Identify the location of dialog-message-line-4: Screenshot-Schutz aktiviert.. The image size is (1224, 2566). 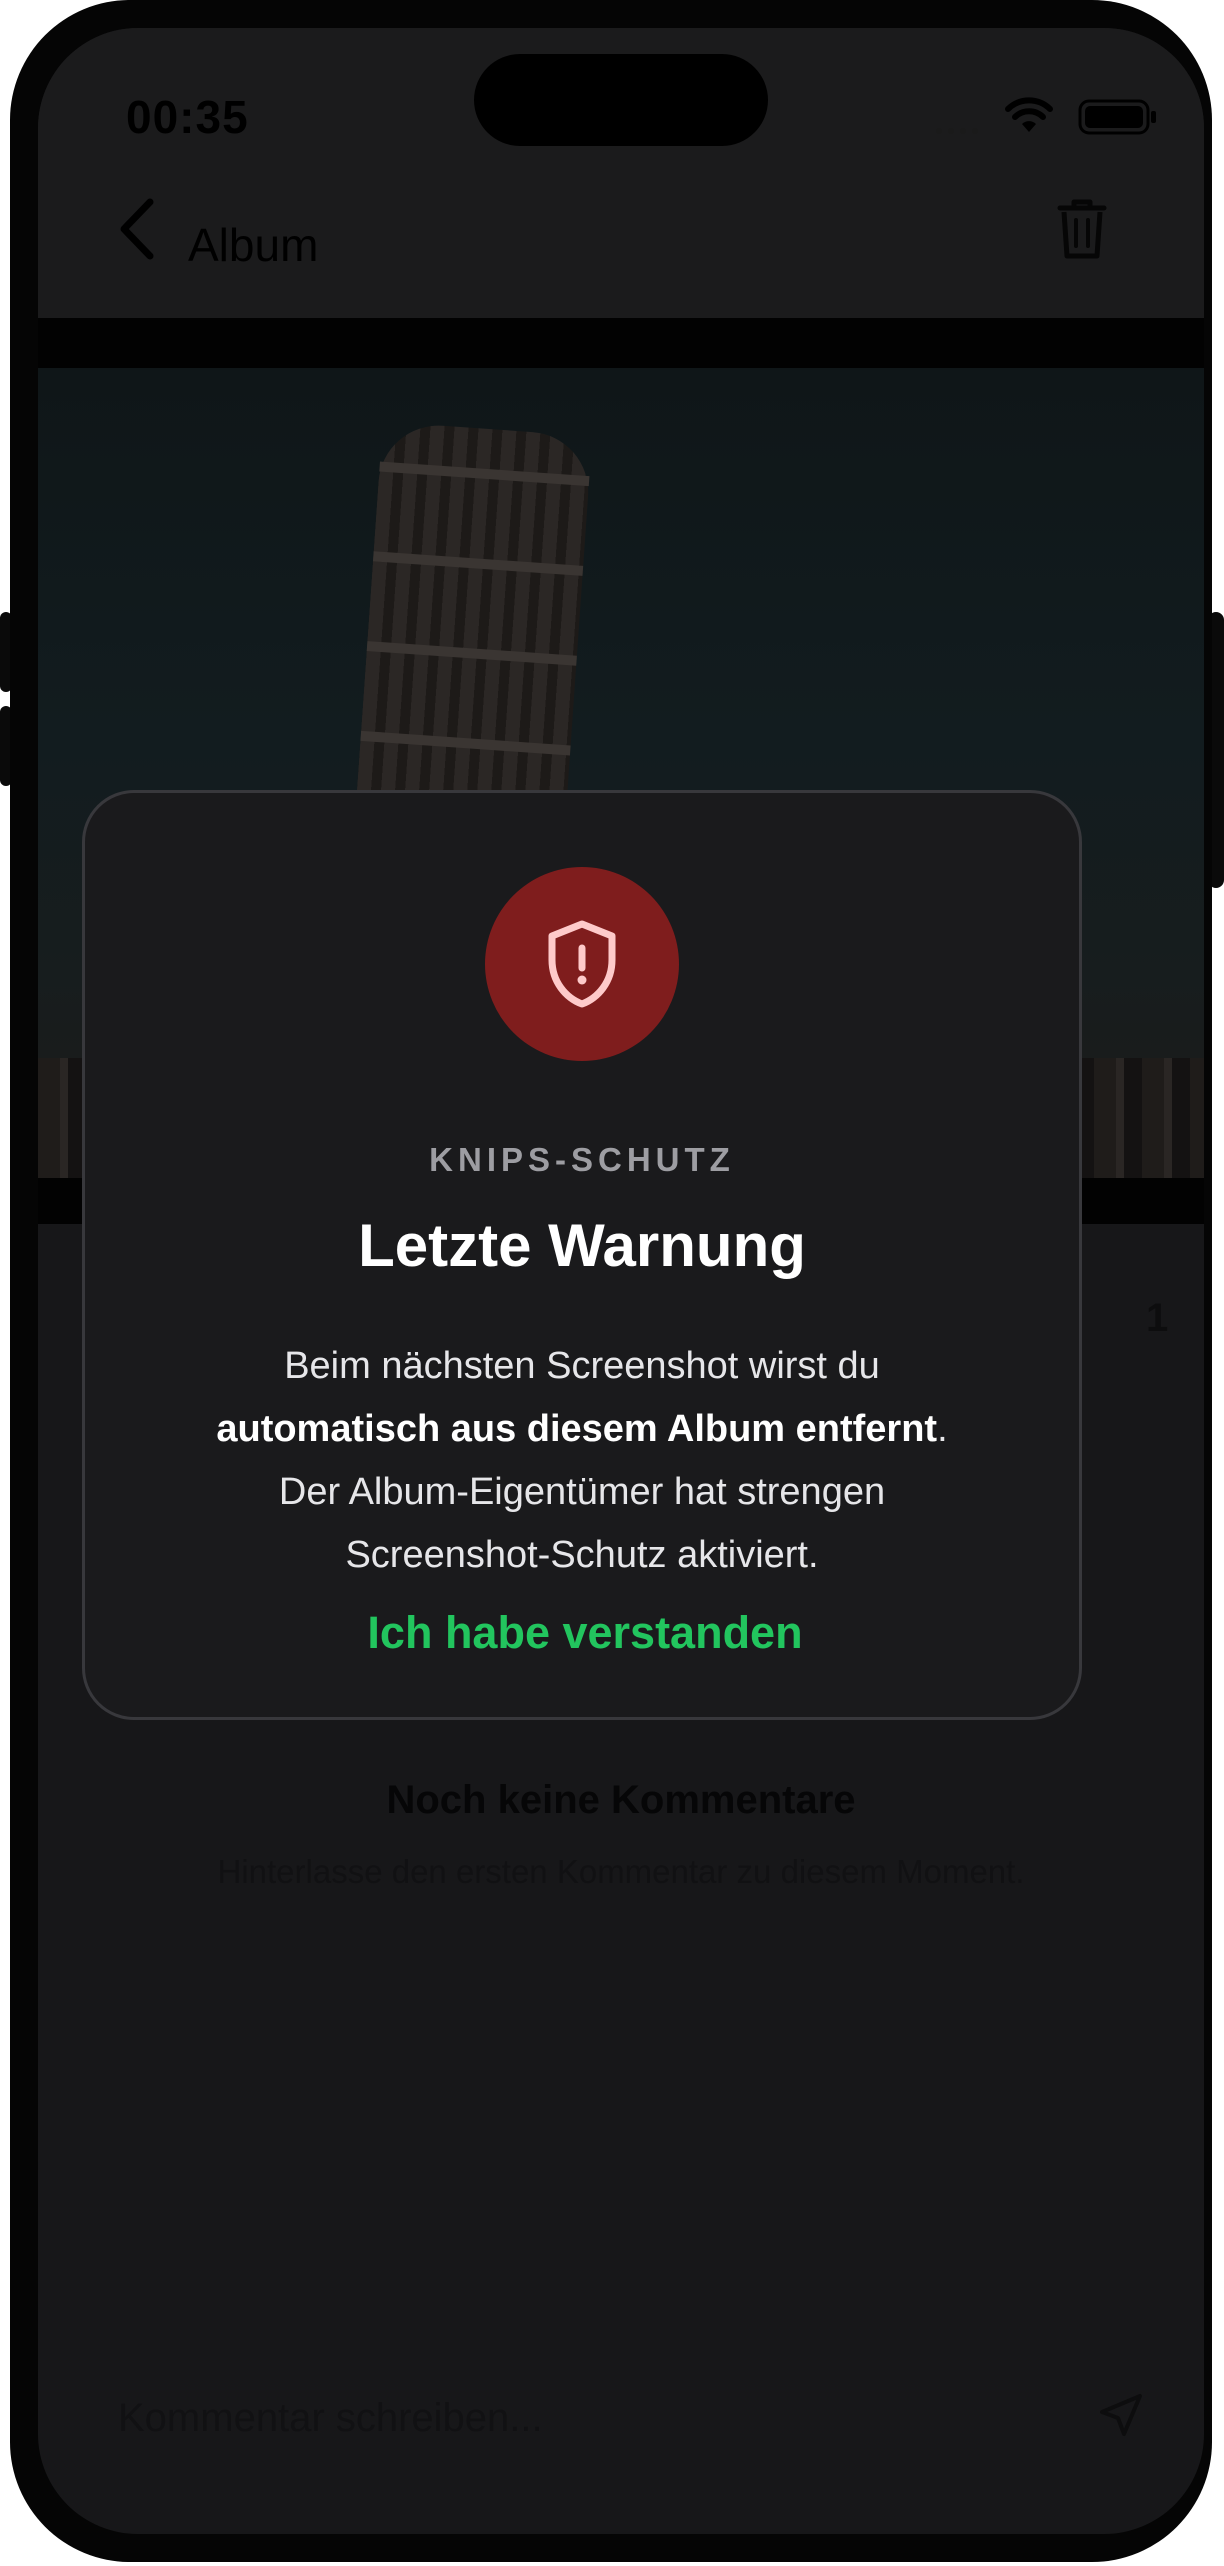
(582, 1555).